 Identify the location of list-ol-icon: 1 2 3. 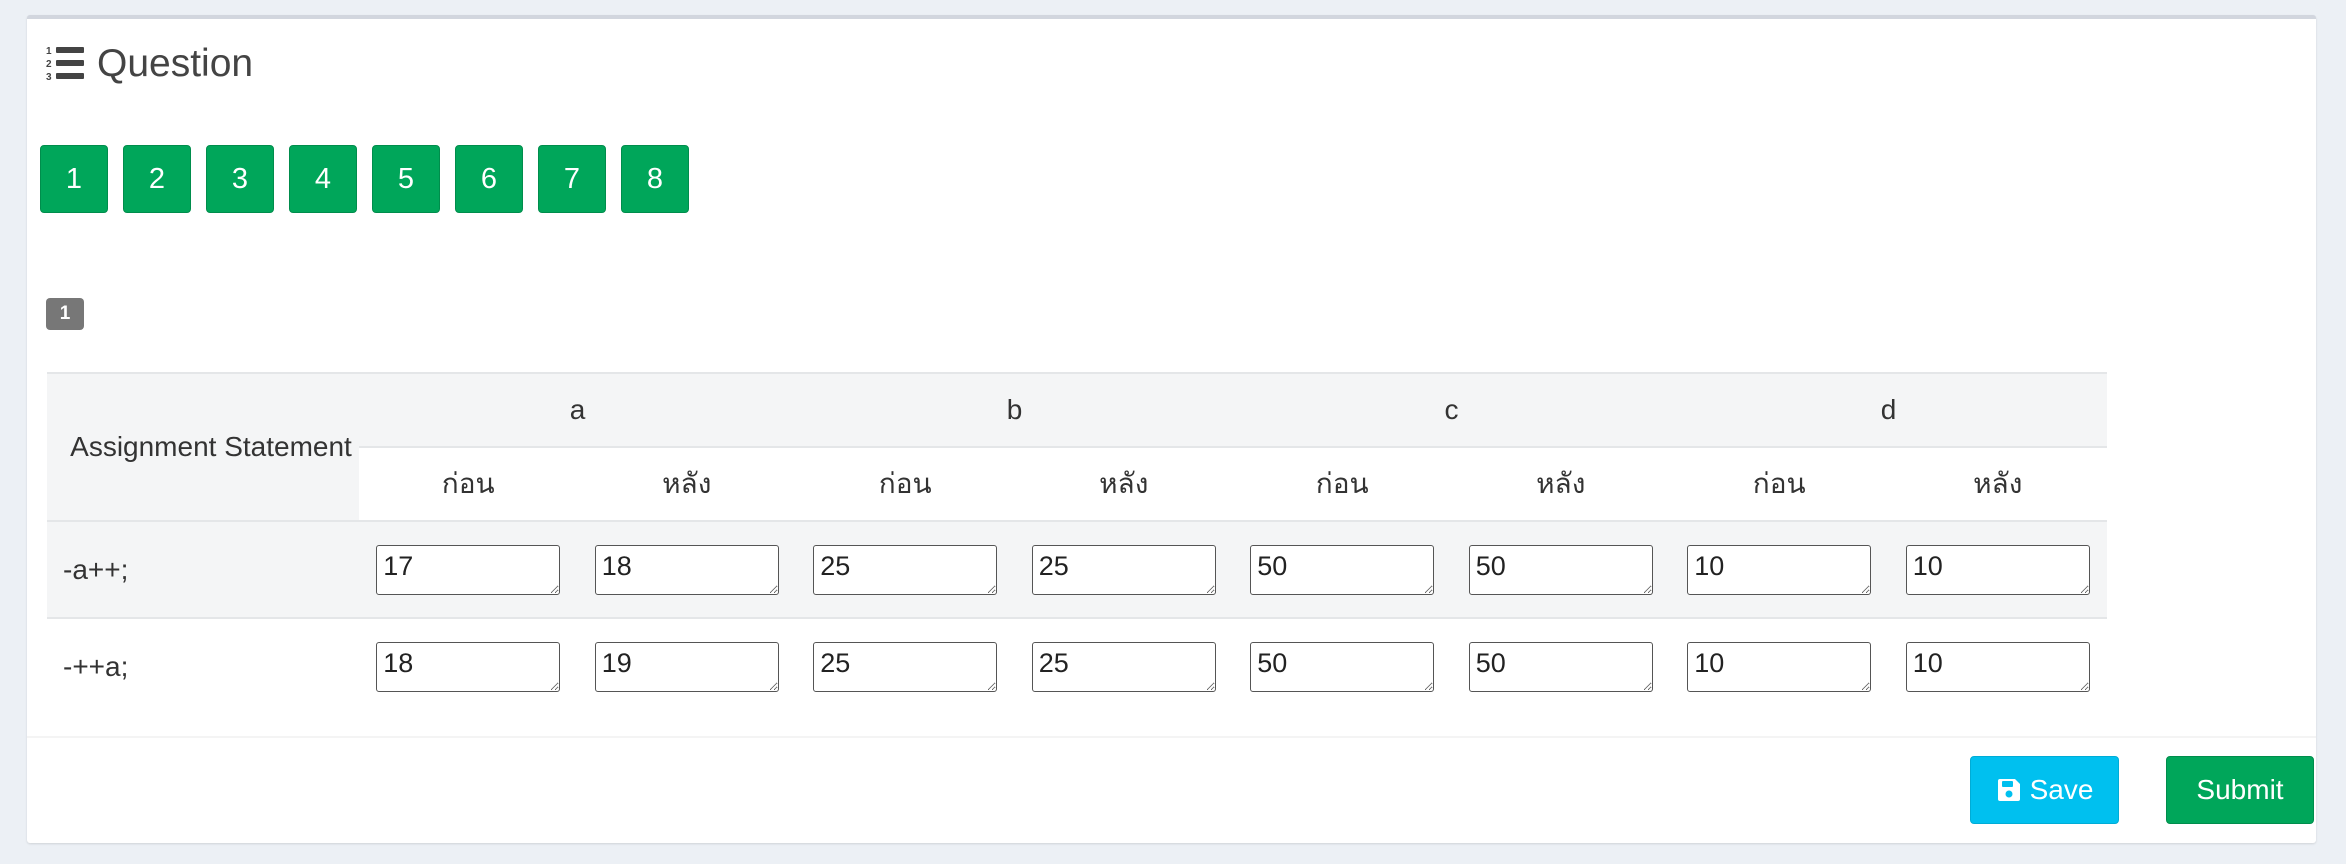
(65, 64).